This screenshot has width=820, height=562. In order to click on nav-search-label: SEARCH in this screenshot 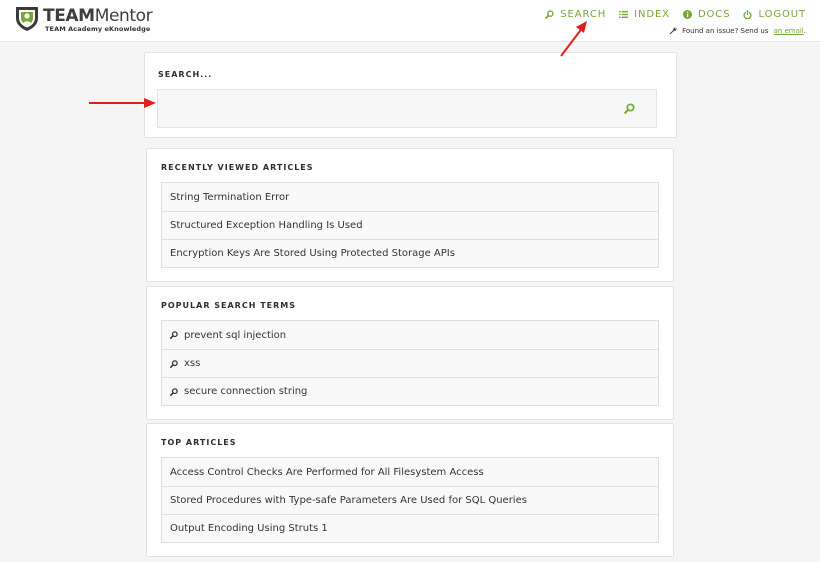, I will do `click(583, 14)`.